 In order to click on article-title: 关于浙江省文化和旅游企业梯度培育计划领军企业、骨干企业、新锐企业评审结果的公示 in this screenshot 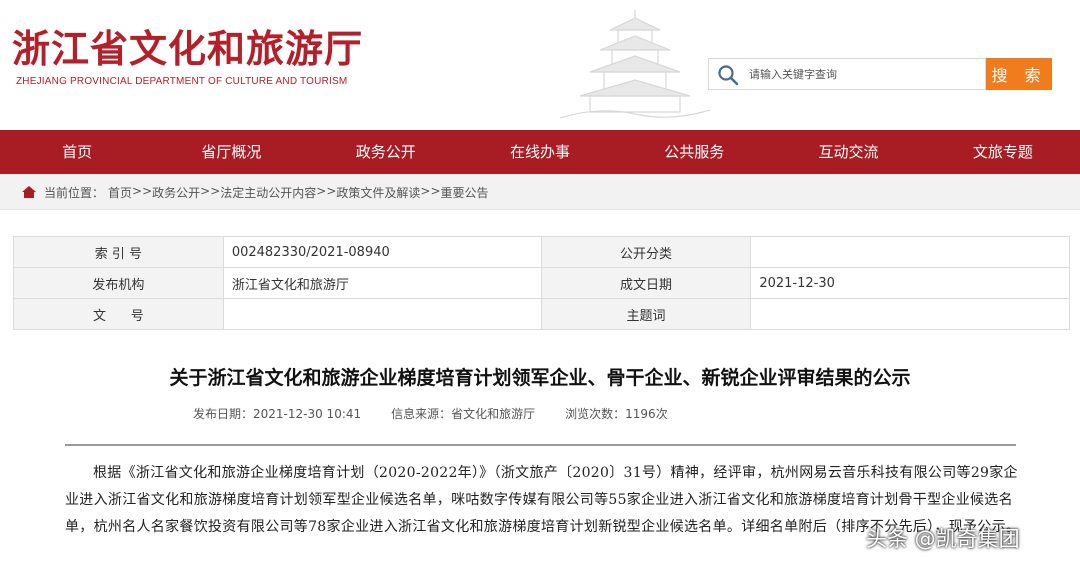, I will do `click(540, 378)`.